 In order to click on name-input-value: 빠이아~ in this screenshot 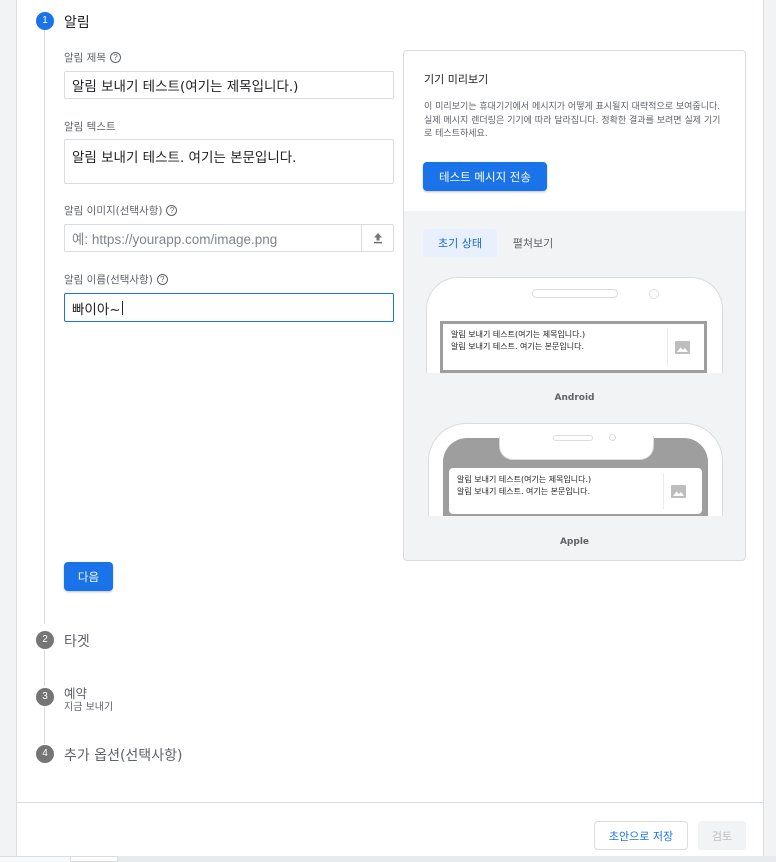, I will do `click(96, 309)`.